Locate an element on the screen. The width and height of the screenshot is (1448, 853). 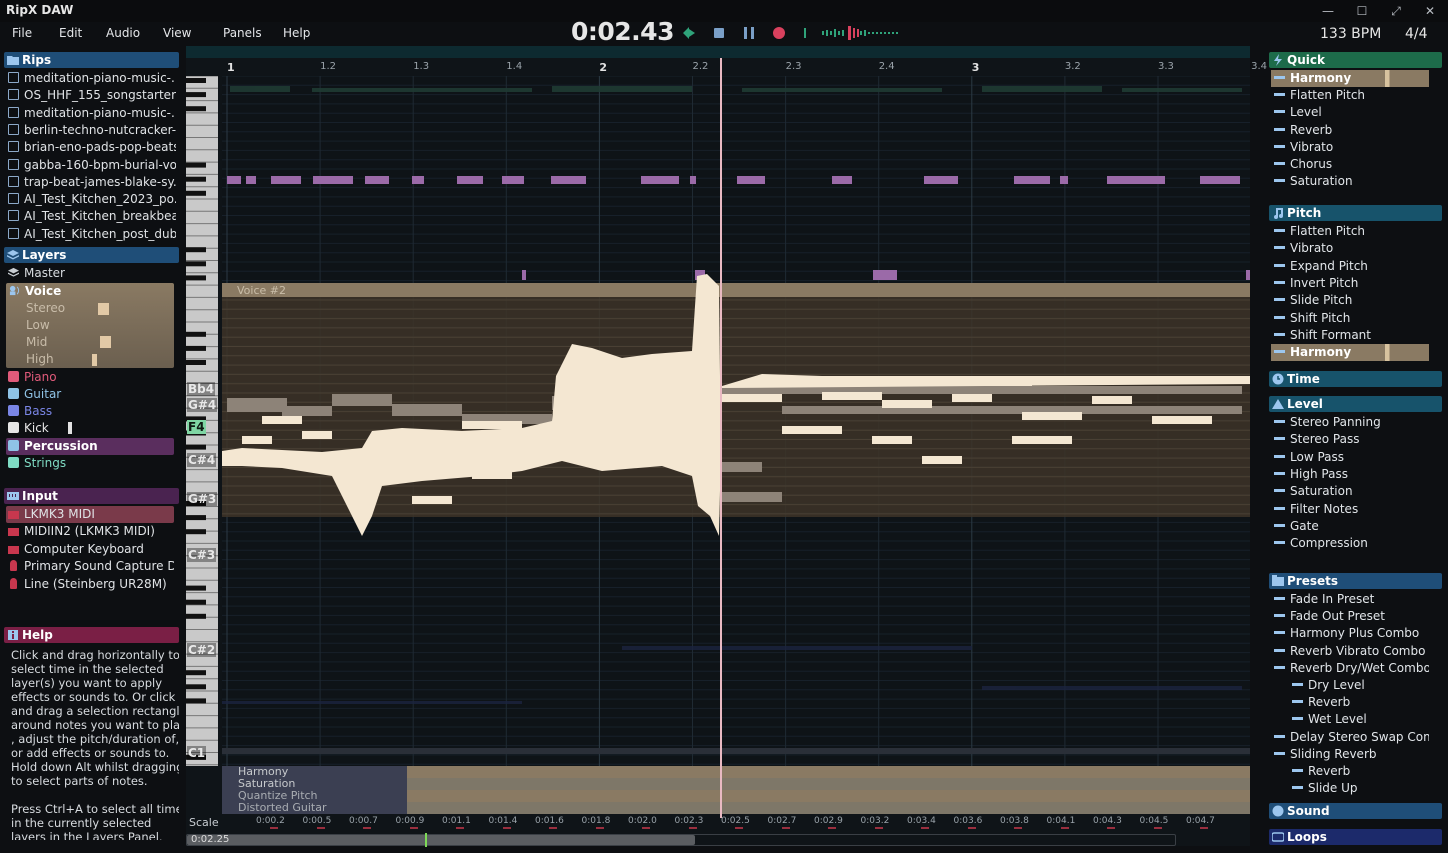
level-item-stereo-pass: Stereo Pass is located at coordinates (1350, 439).